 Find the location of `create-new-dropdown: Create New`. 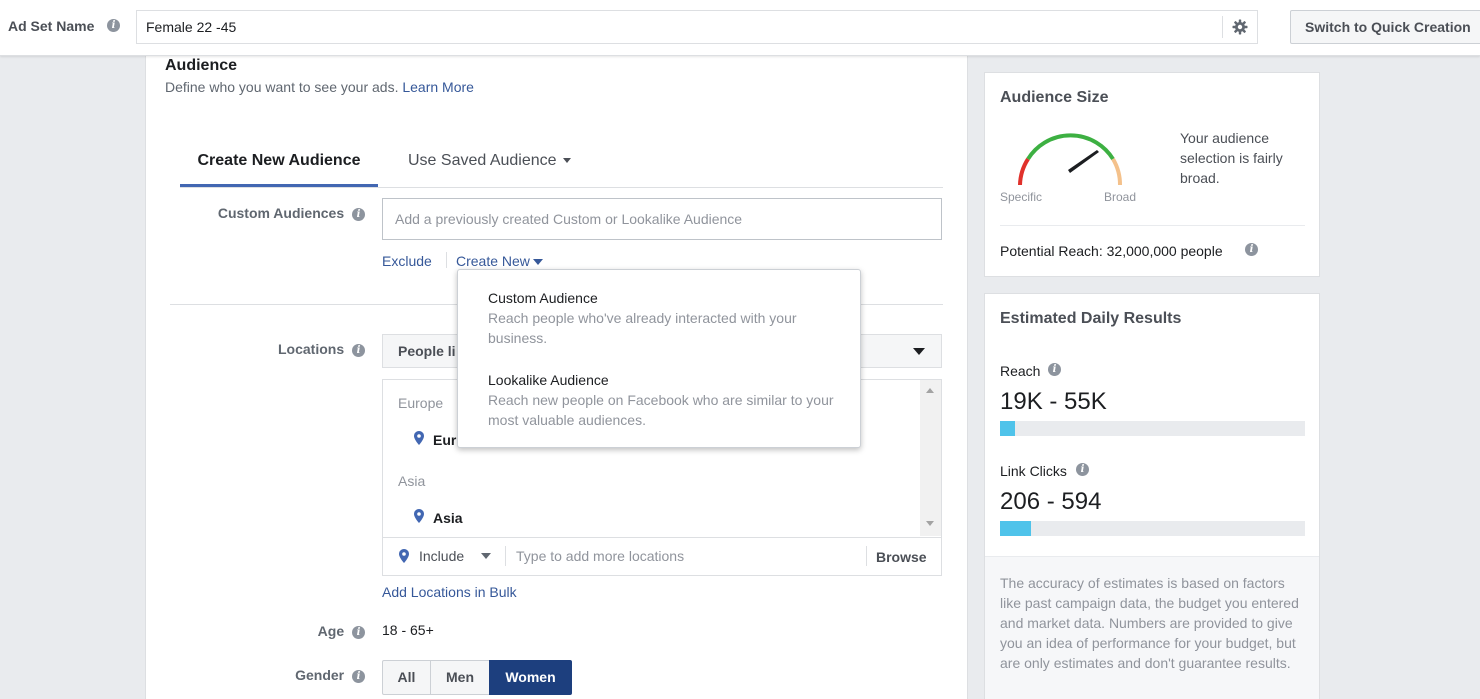

create-new-dropdown: Create New is located at coordinates (499, 261).